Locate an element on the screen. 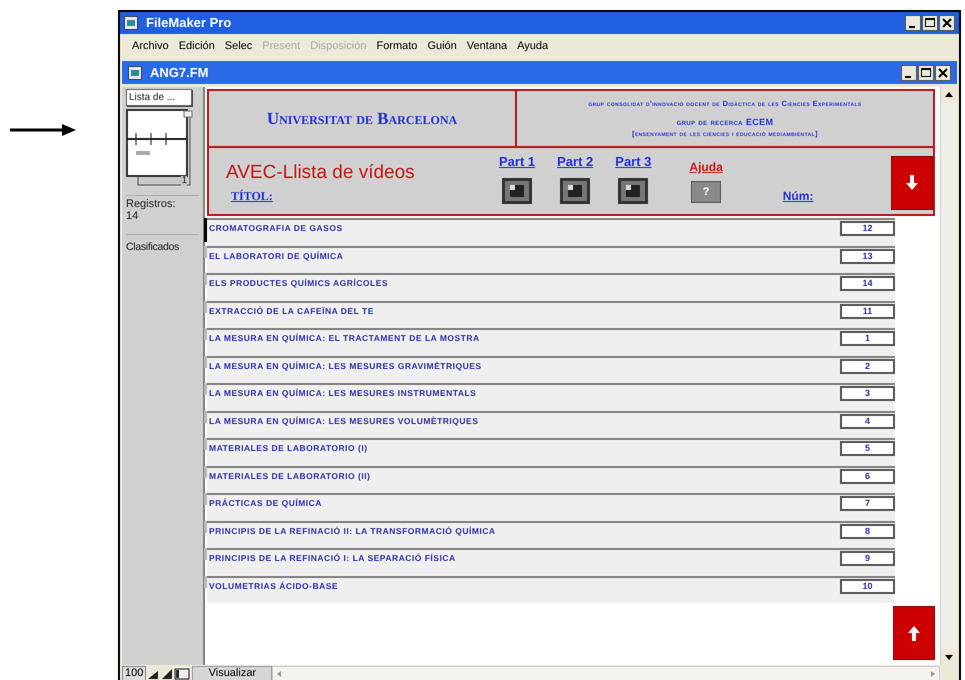 The height and width of the screenshot is (680, 965). video-number-field: 11 is located at coordinates (867, 311).